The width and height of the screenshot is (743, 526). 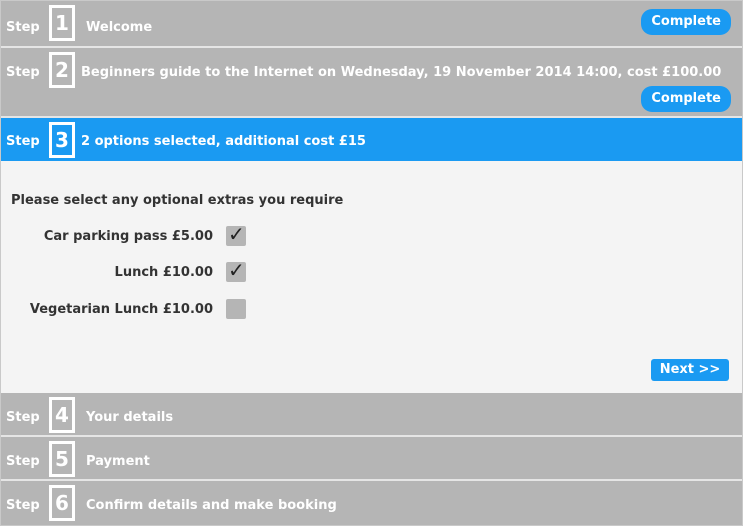 I want to click on step-1-header: Step 1 Welcome Complete, so click(x=371, y=24).